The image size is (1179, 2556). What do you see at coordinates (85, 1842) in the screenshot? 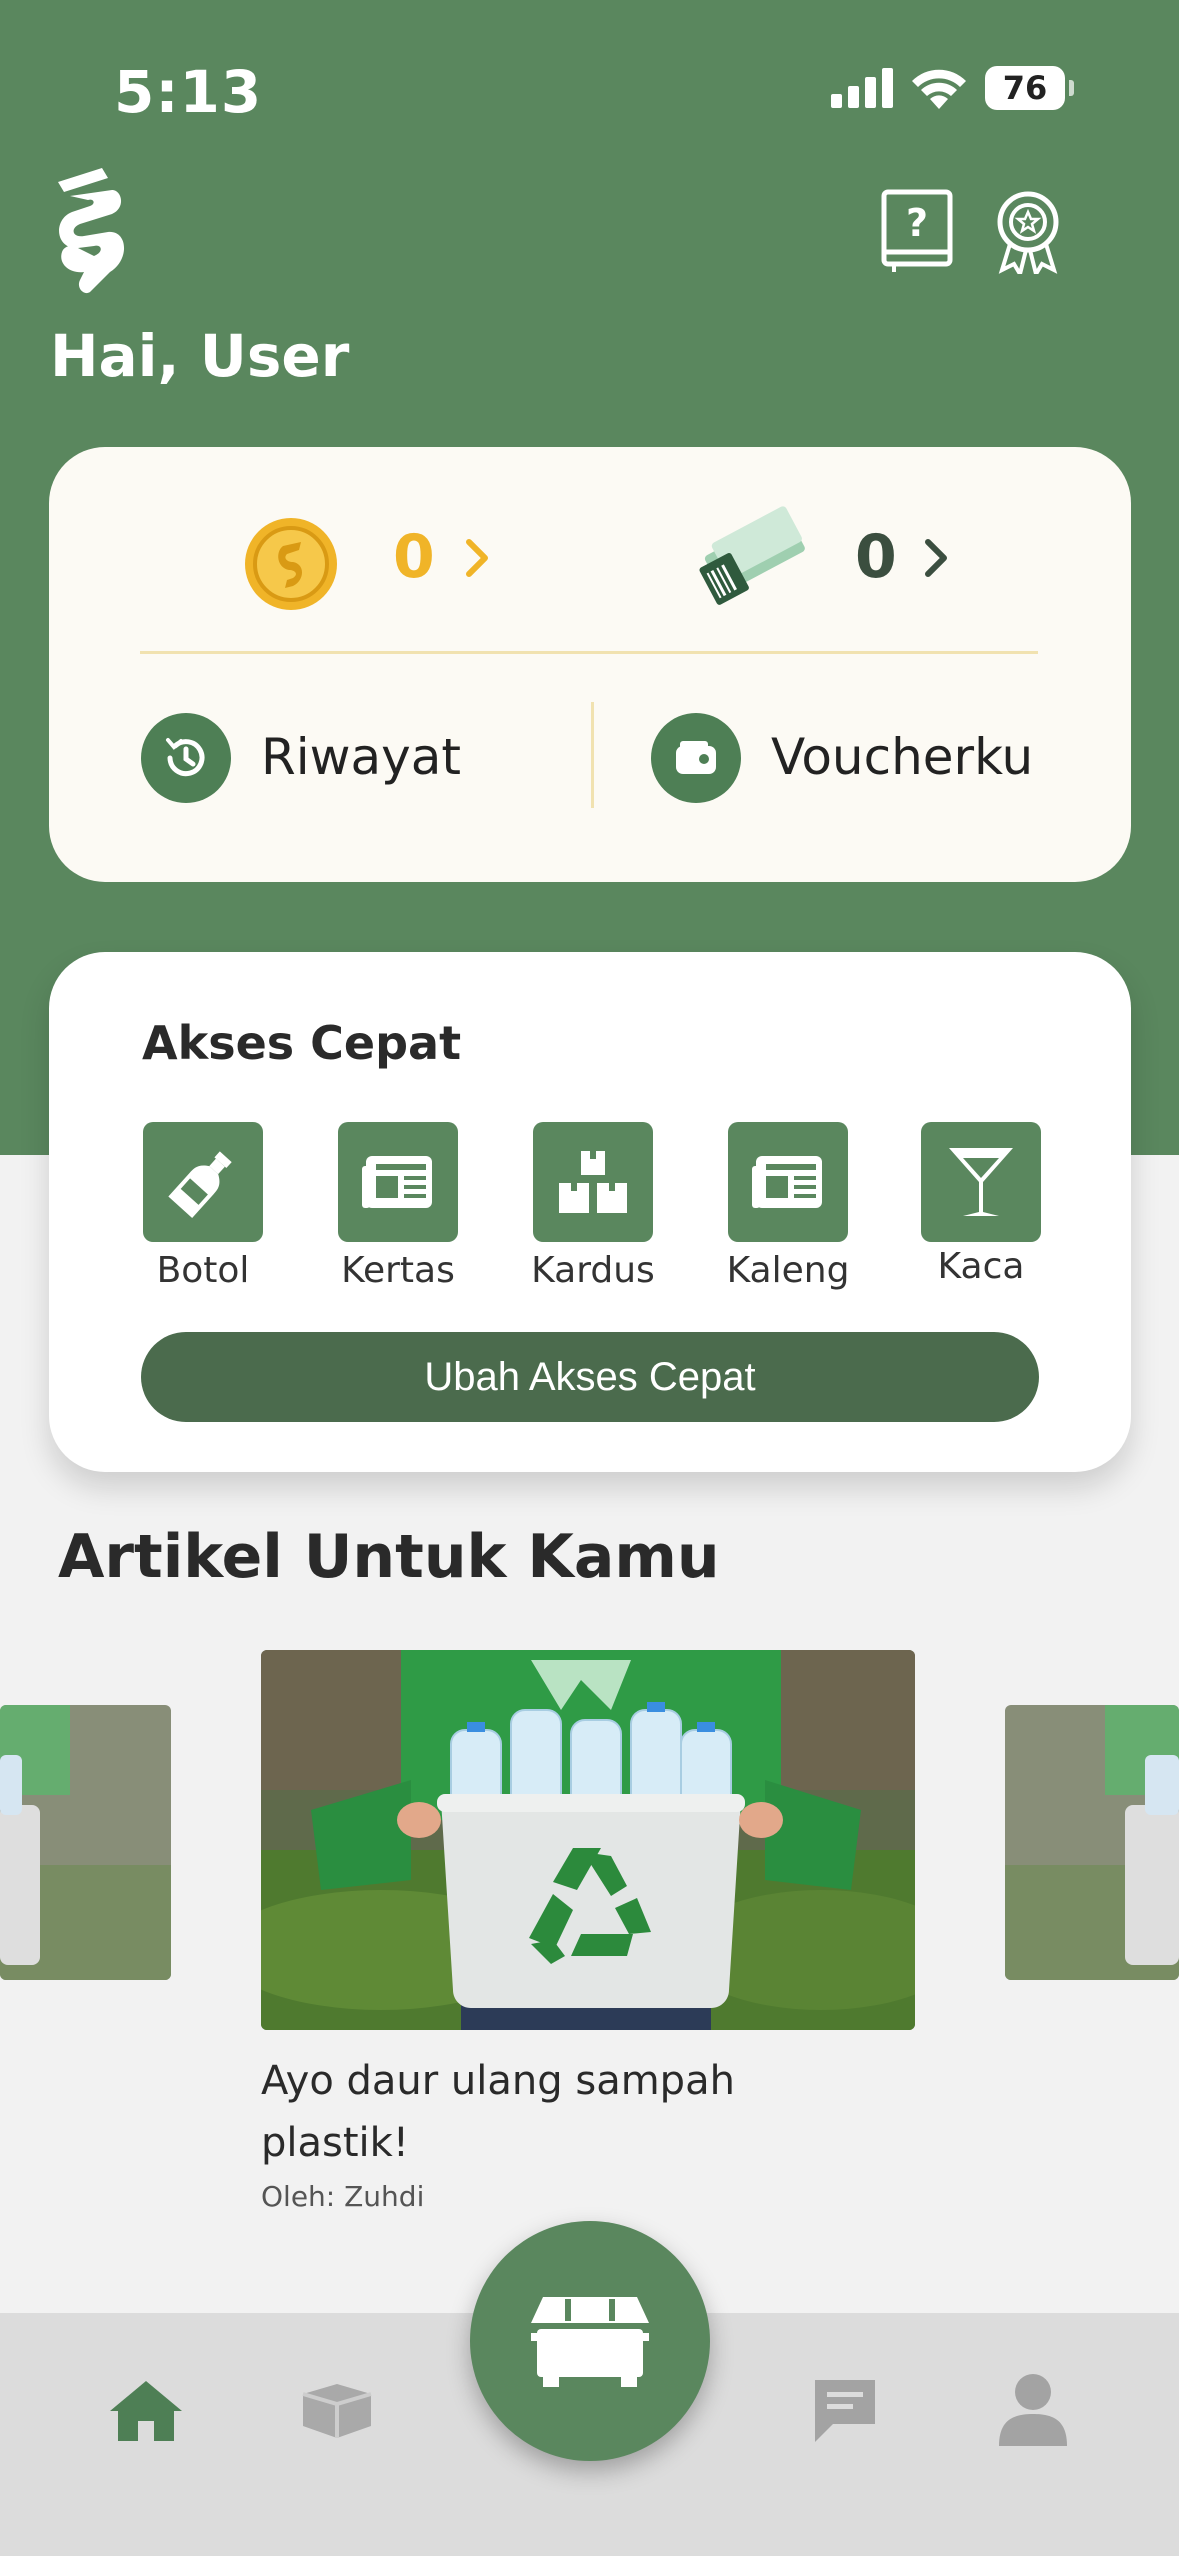
I see `article-image-previous` at bounding box center [85, 1842].